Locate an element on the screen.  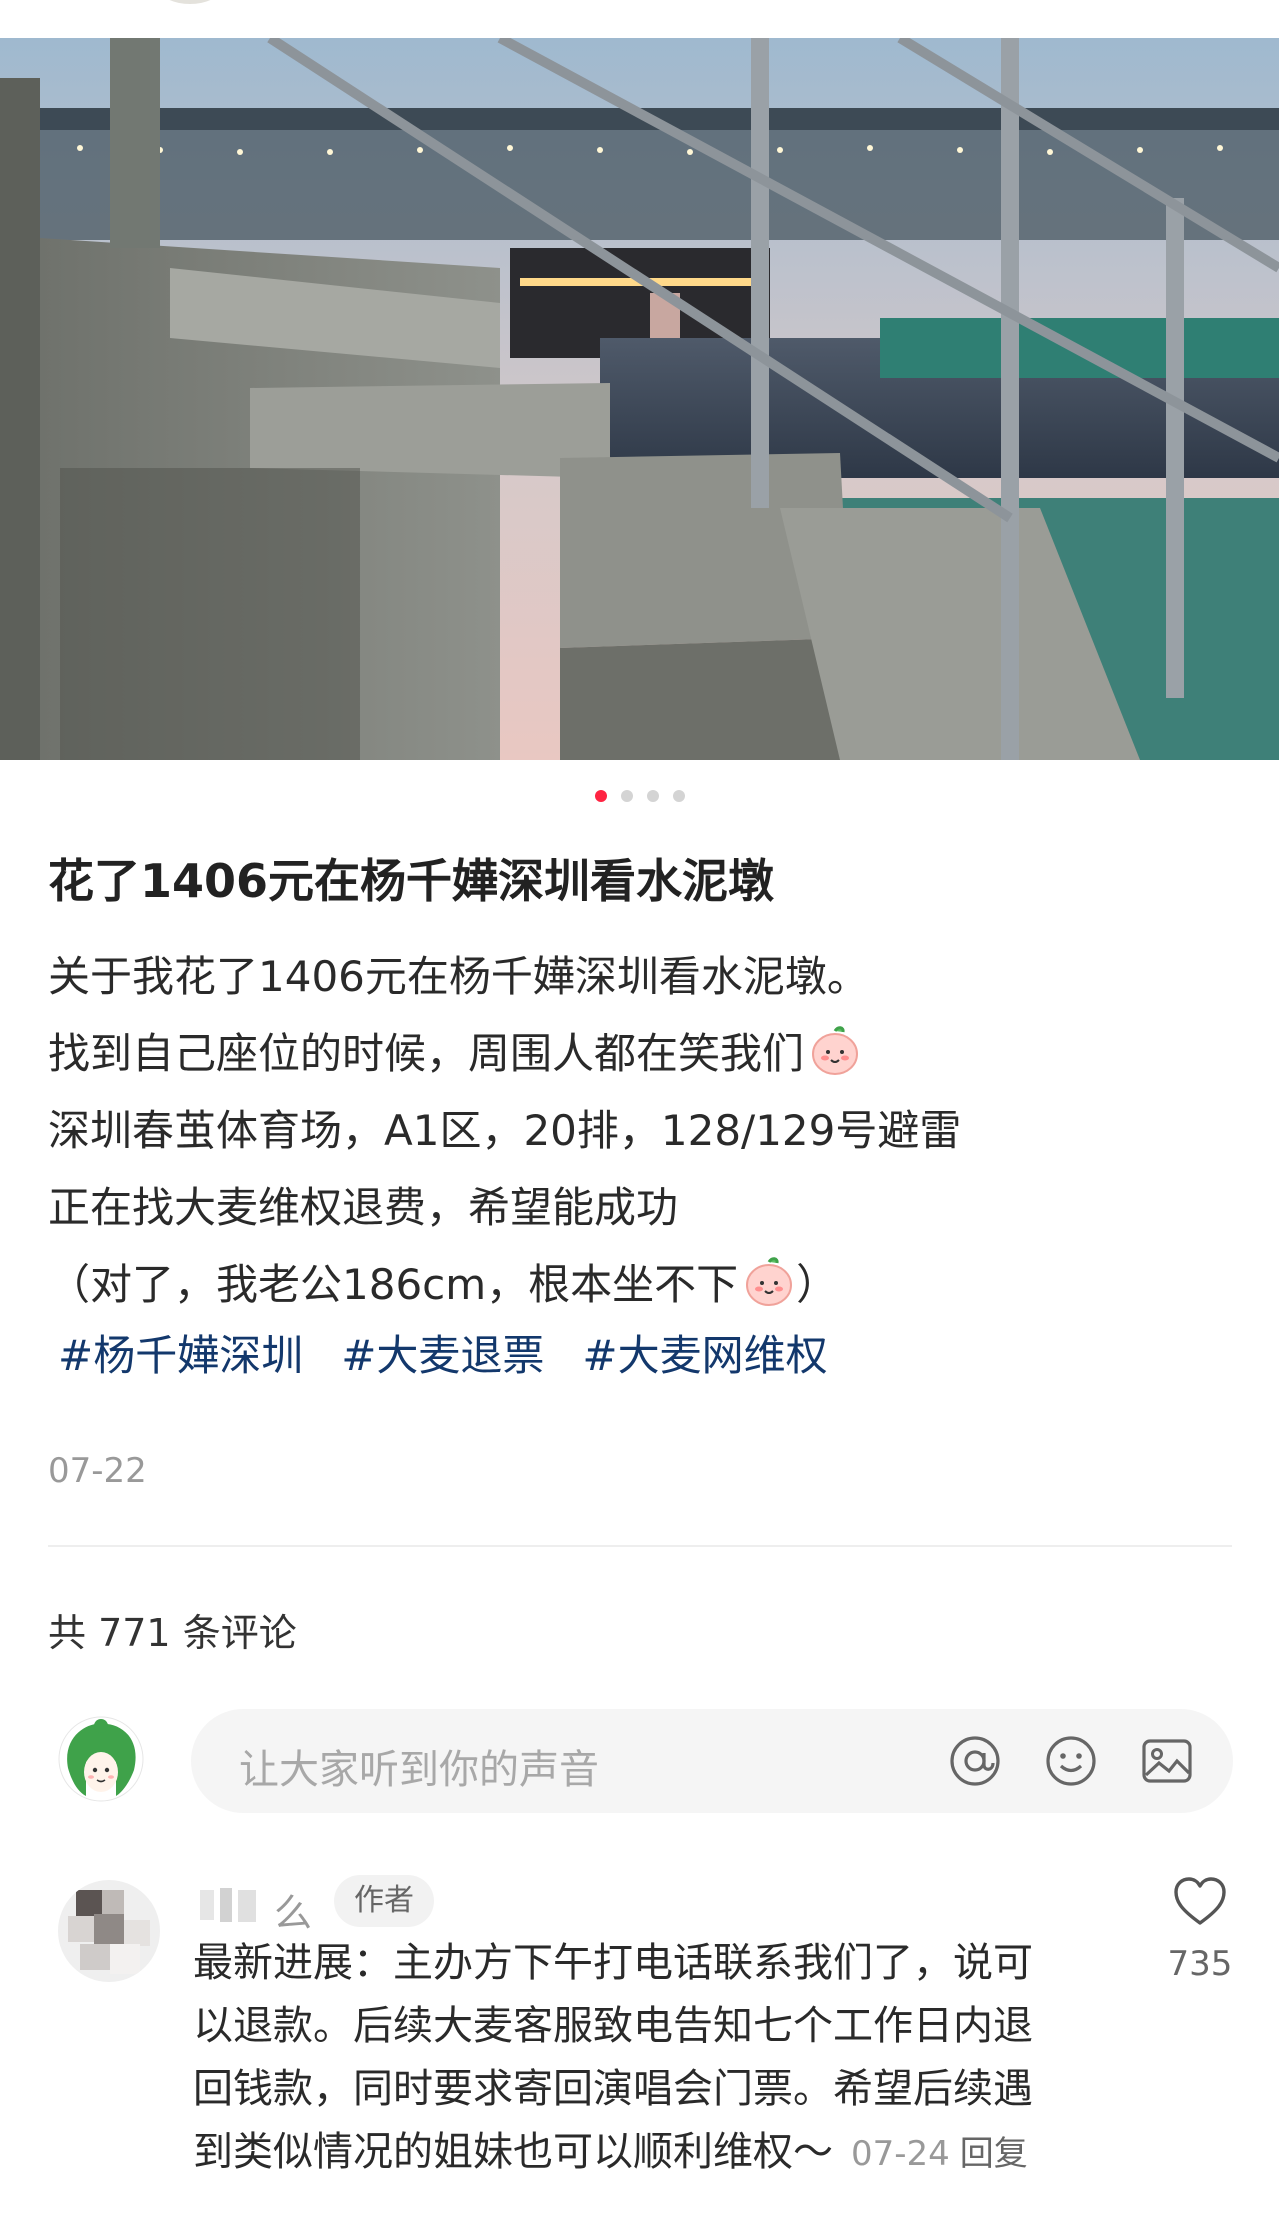
image-icon is located at coordinates (1167, 1761).